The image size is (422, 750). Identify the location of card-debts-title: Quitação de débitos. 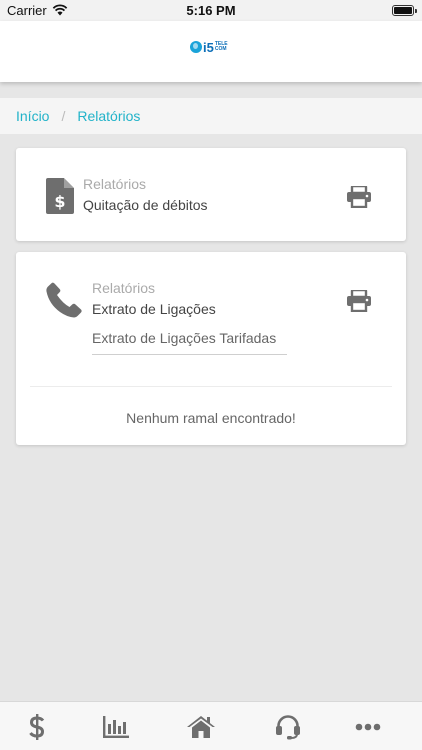
(145, 205).